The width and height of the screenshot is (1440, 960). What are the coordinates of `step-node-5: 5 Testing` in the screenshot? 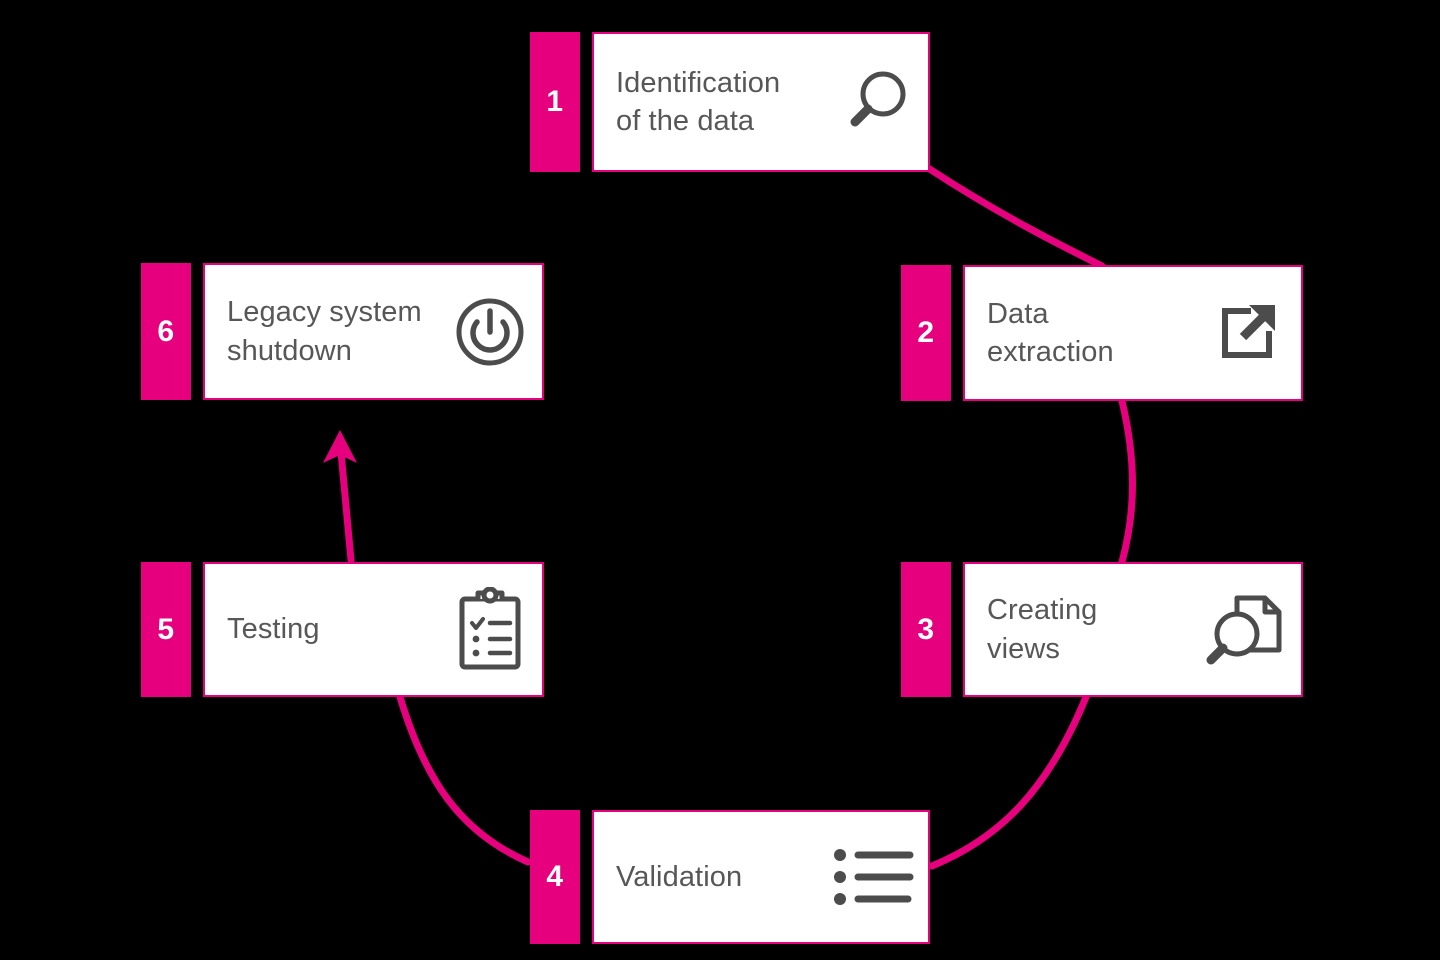 It's located at (342, 629).